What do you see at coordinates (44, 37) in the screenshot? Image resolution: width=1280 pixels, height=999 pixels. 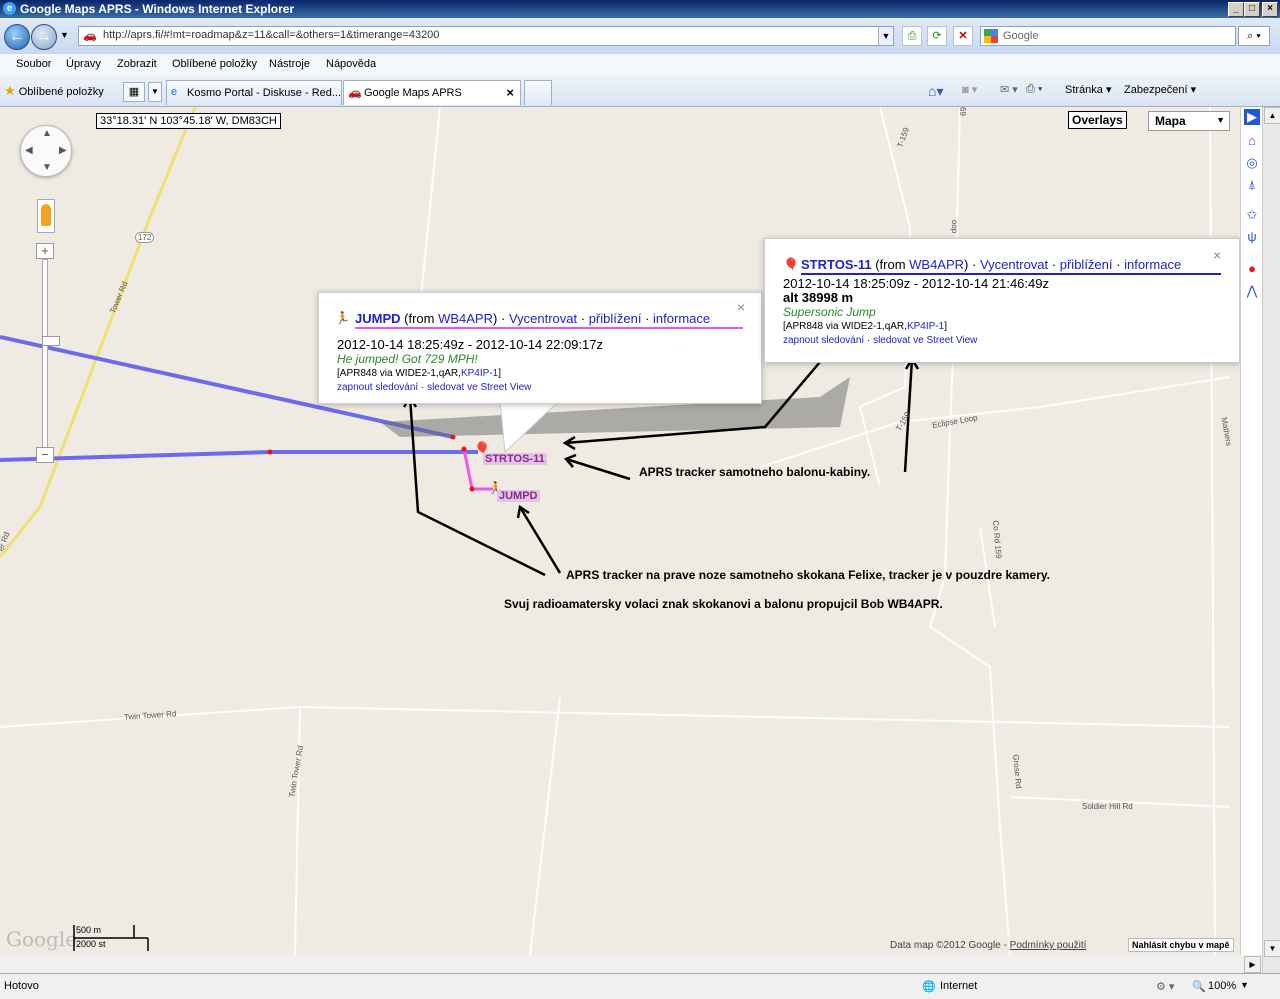 I see `forward-button: →` at bounding box center [44, 37].